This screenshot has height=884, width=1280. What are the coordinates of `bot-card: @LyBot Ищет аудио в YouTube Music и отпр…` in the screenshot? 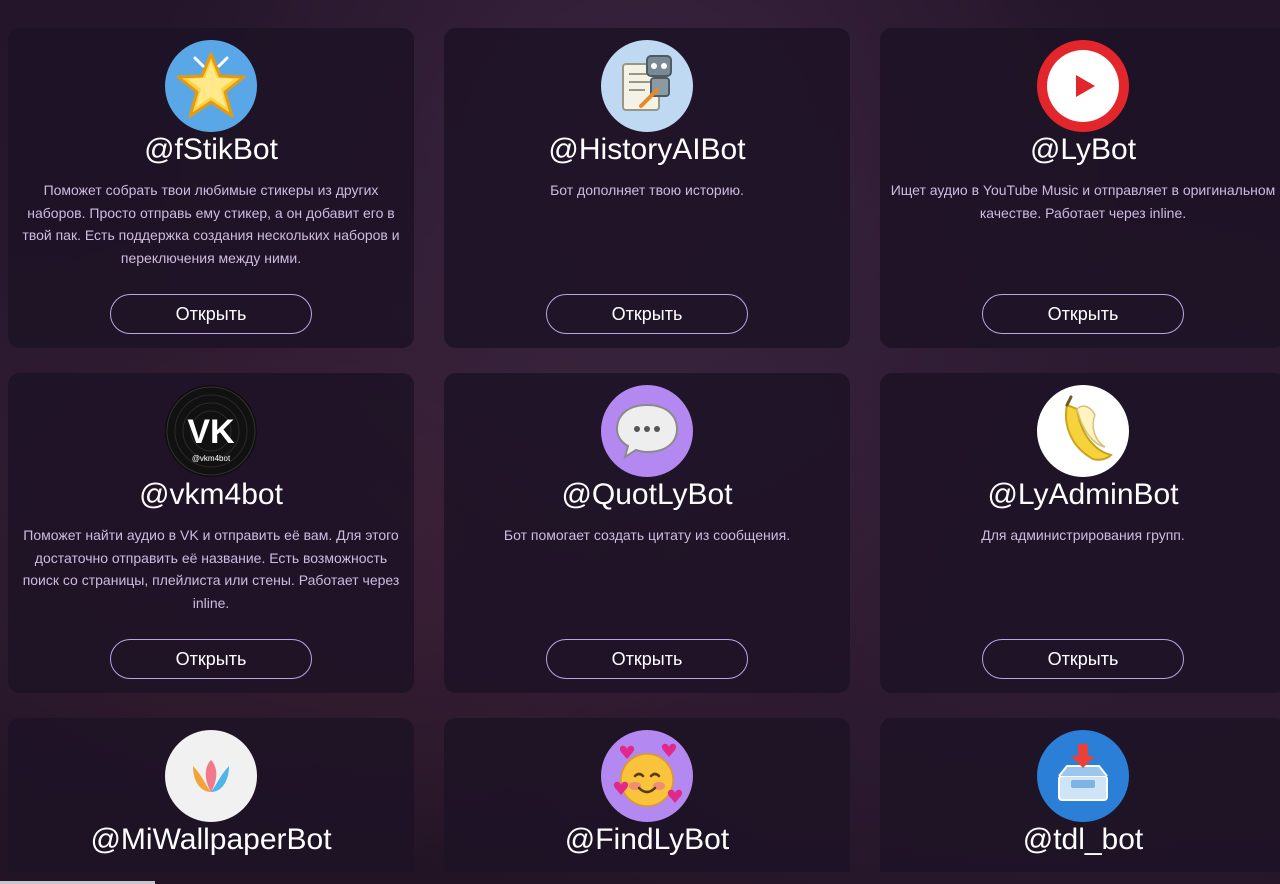 It's located at (1080, 188).